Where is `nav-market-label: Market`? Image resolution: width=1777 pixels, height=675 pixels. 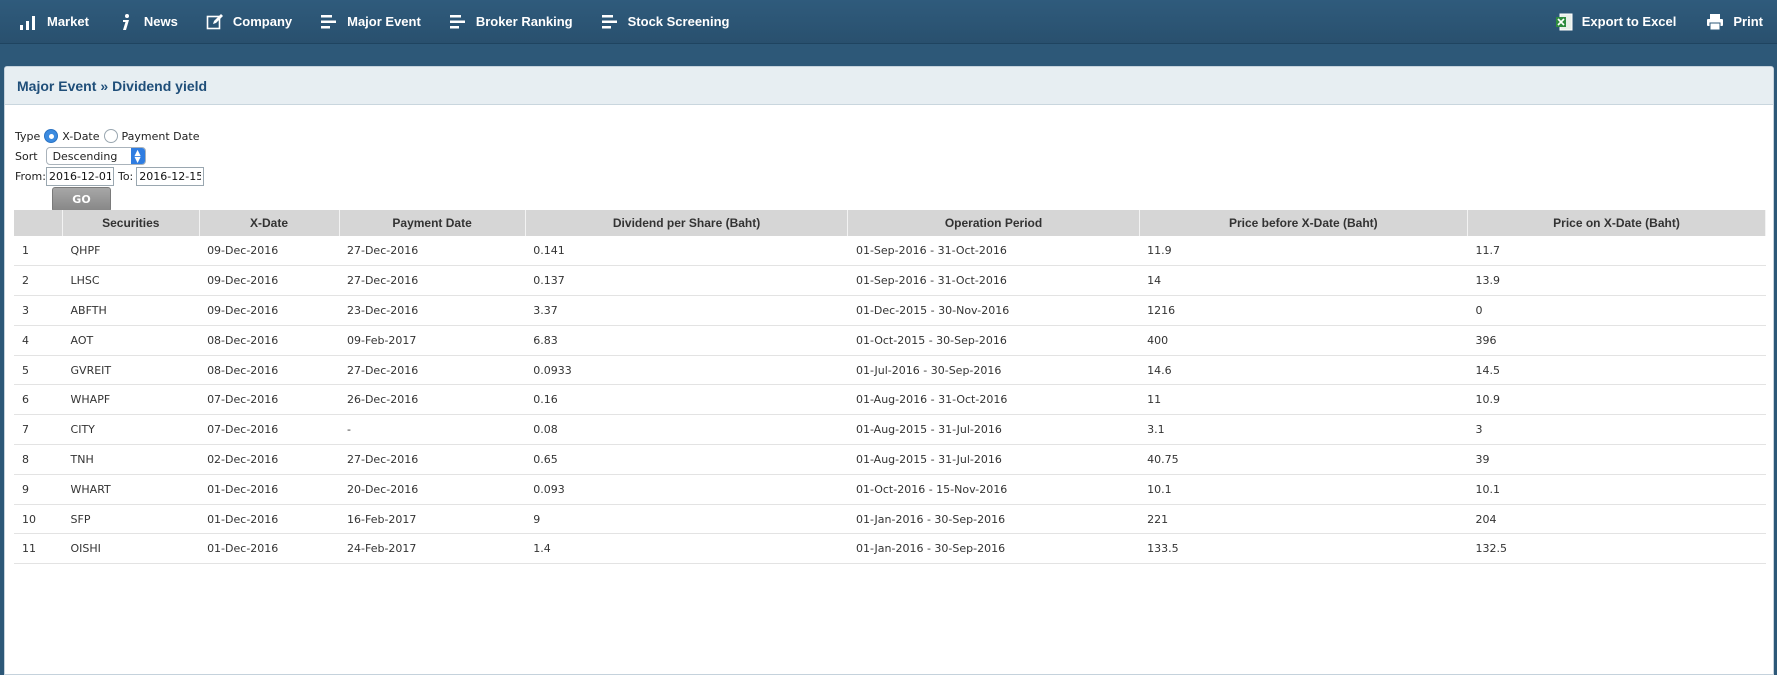
nav-market-label: Market is located at coordinates (68, 21).